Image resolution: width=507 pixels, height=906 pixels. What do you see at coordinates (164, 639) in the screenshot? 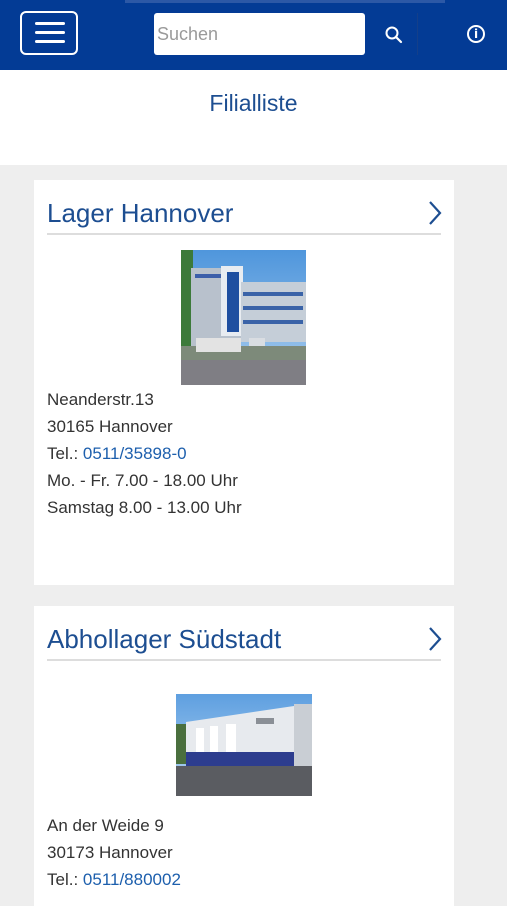
I see `branch-name: Abhollager Südstadt` at bounding box center [164, 639].